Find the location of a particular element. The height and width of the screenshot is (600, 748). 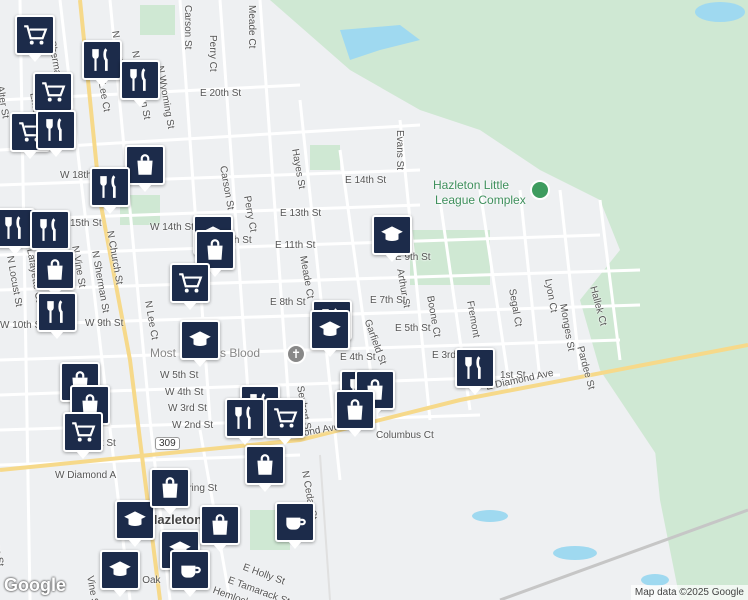

street-label: E 7th St is located at coordinates (388, 300).